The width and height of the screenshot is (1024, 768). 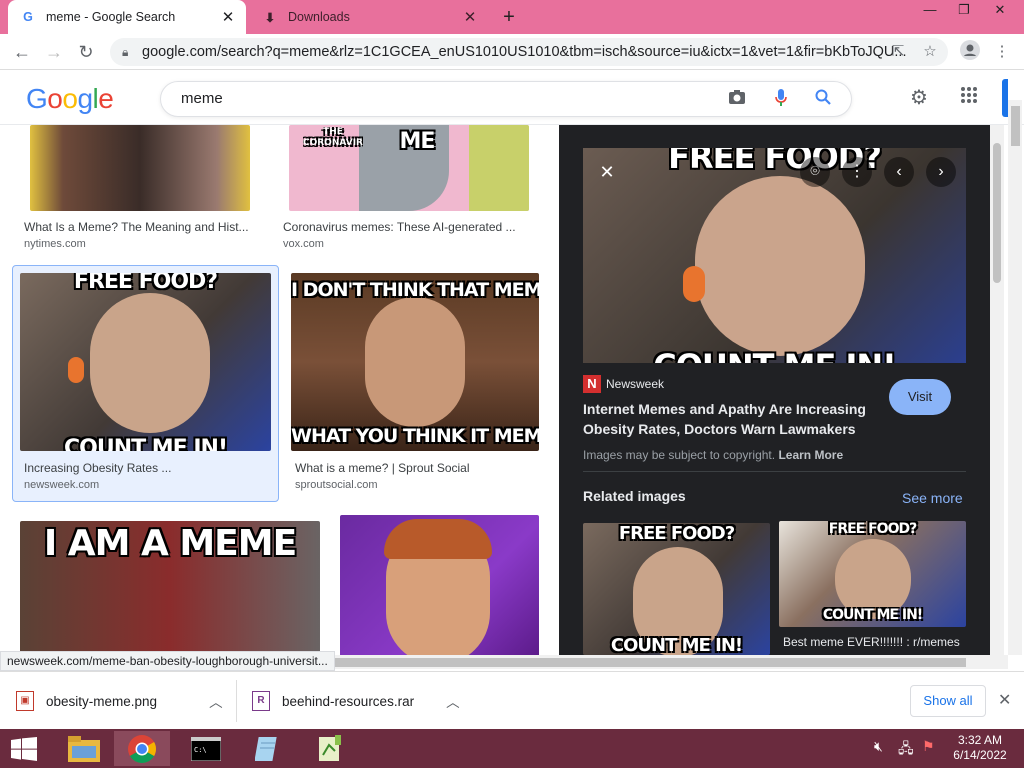 What do you see at coordinates (22, 52) in the screenshot?
I see `back-arrow-icon: ←` at bounding box center [22, 52].